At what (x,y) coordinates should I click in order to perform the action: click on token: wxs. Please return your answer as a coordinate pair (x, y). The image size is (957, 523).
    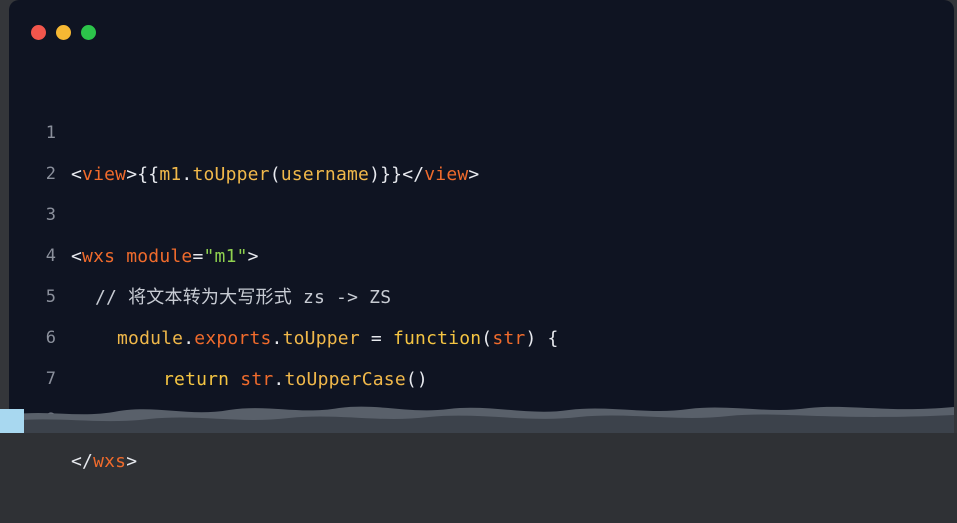
    Looking at the image, I should click on (110, 461).